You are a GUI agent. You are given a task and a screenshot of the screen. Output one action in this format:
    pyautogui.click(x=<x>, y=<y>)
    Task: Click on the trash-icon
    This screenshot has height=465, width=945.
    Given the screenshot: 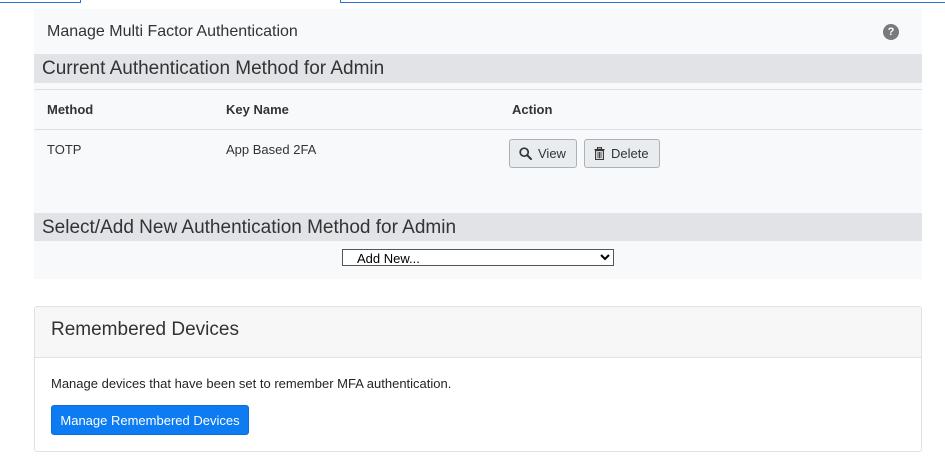 What is the action you would take?
    pyautogui.click(x=599, y=153)
    